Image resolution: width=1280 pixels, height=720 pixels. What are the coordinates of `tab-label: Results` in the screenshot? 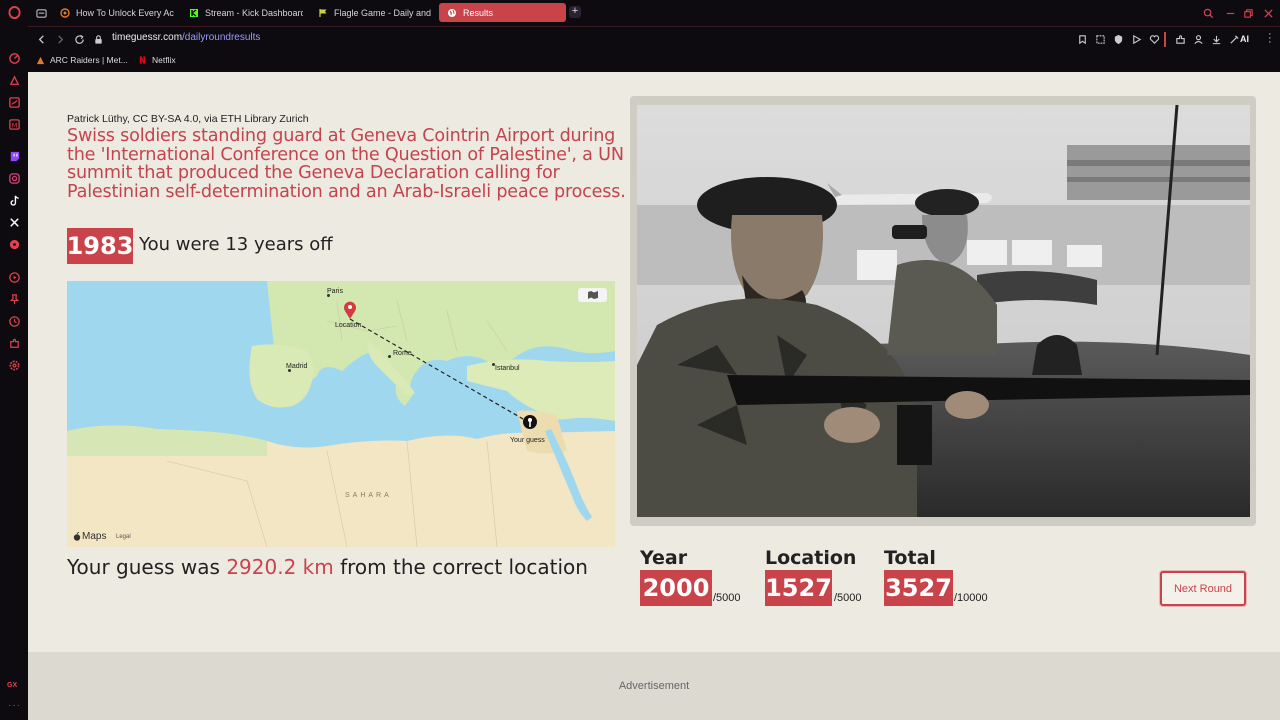 It's located at (478, 12).